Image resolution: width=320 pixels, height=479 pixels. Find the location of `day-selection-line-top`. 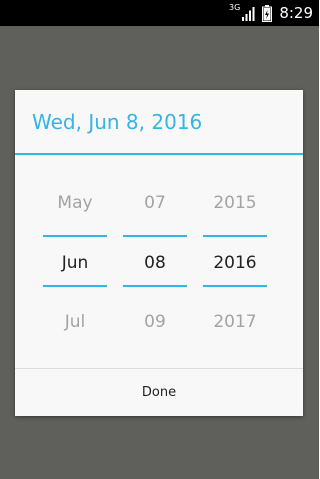

day-selection-line-top is located at coordinates (155, 236).